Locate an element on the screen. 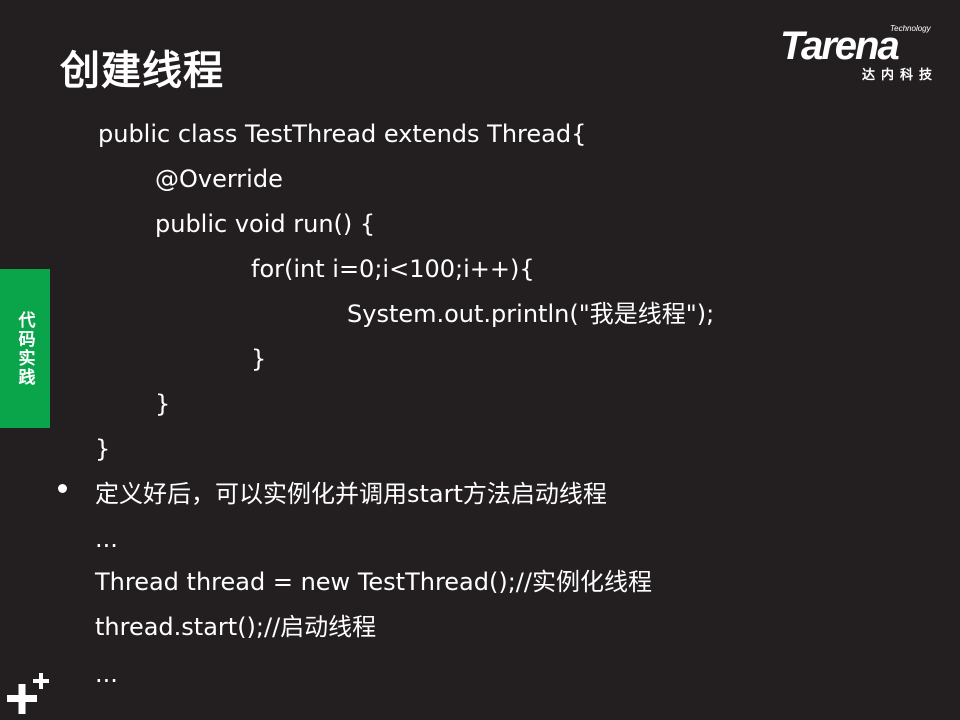  side-tab-label: 代码实践 is located at coordinates (24, 348).